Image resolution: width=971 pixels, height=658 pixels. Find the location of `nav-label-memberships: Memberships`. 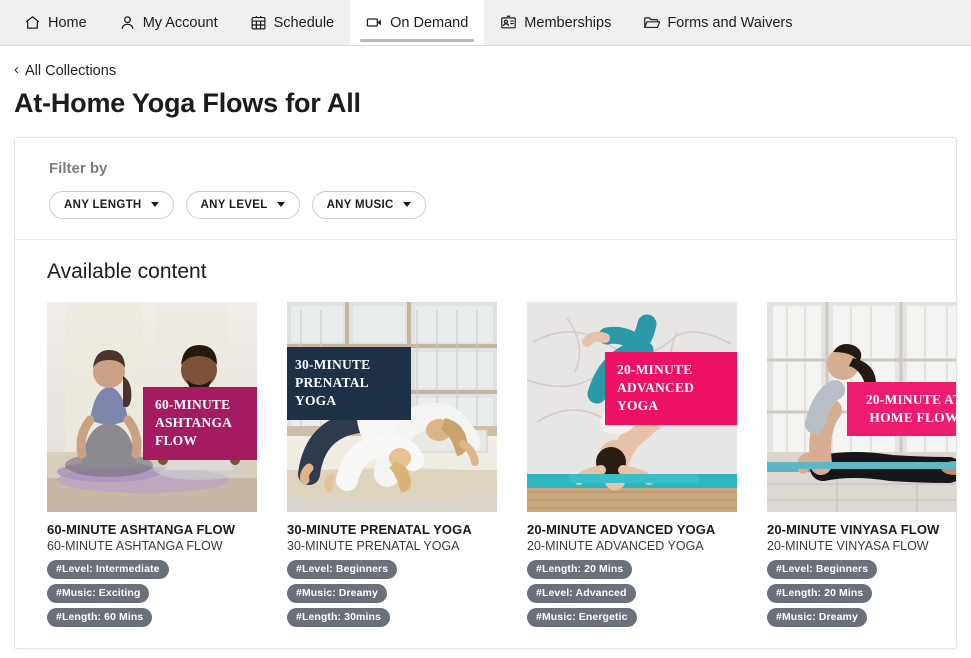

nav-label-memberships: Memberships is located at coordinates (568, 22).